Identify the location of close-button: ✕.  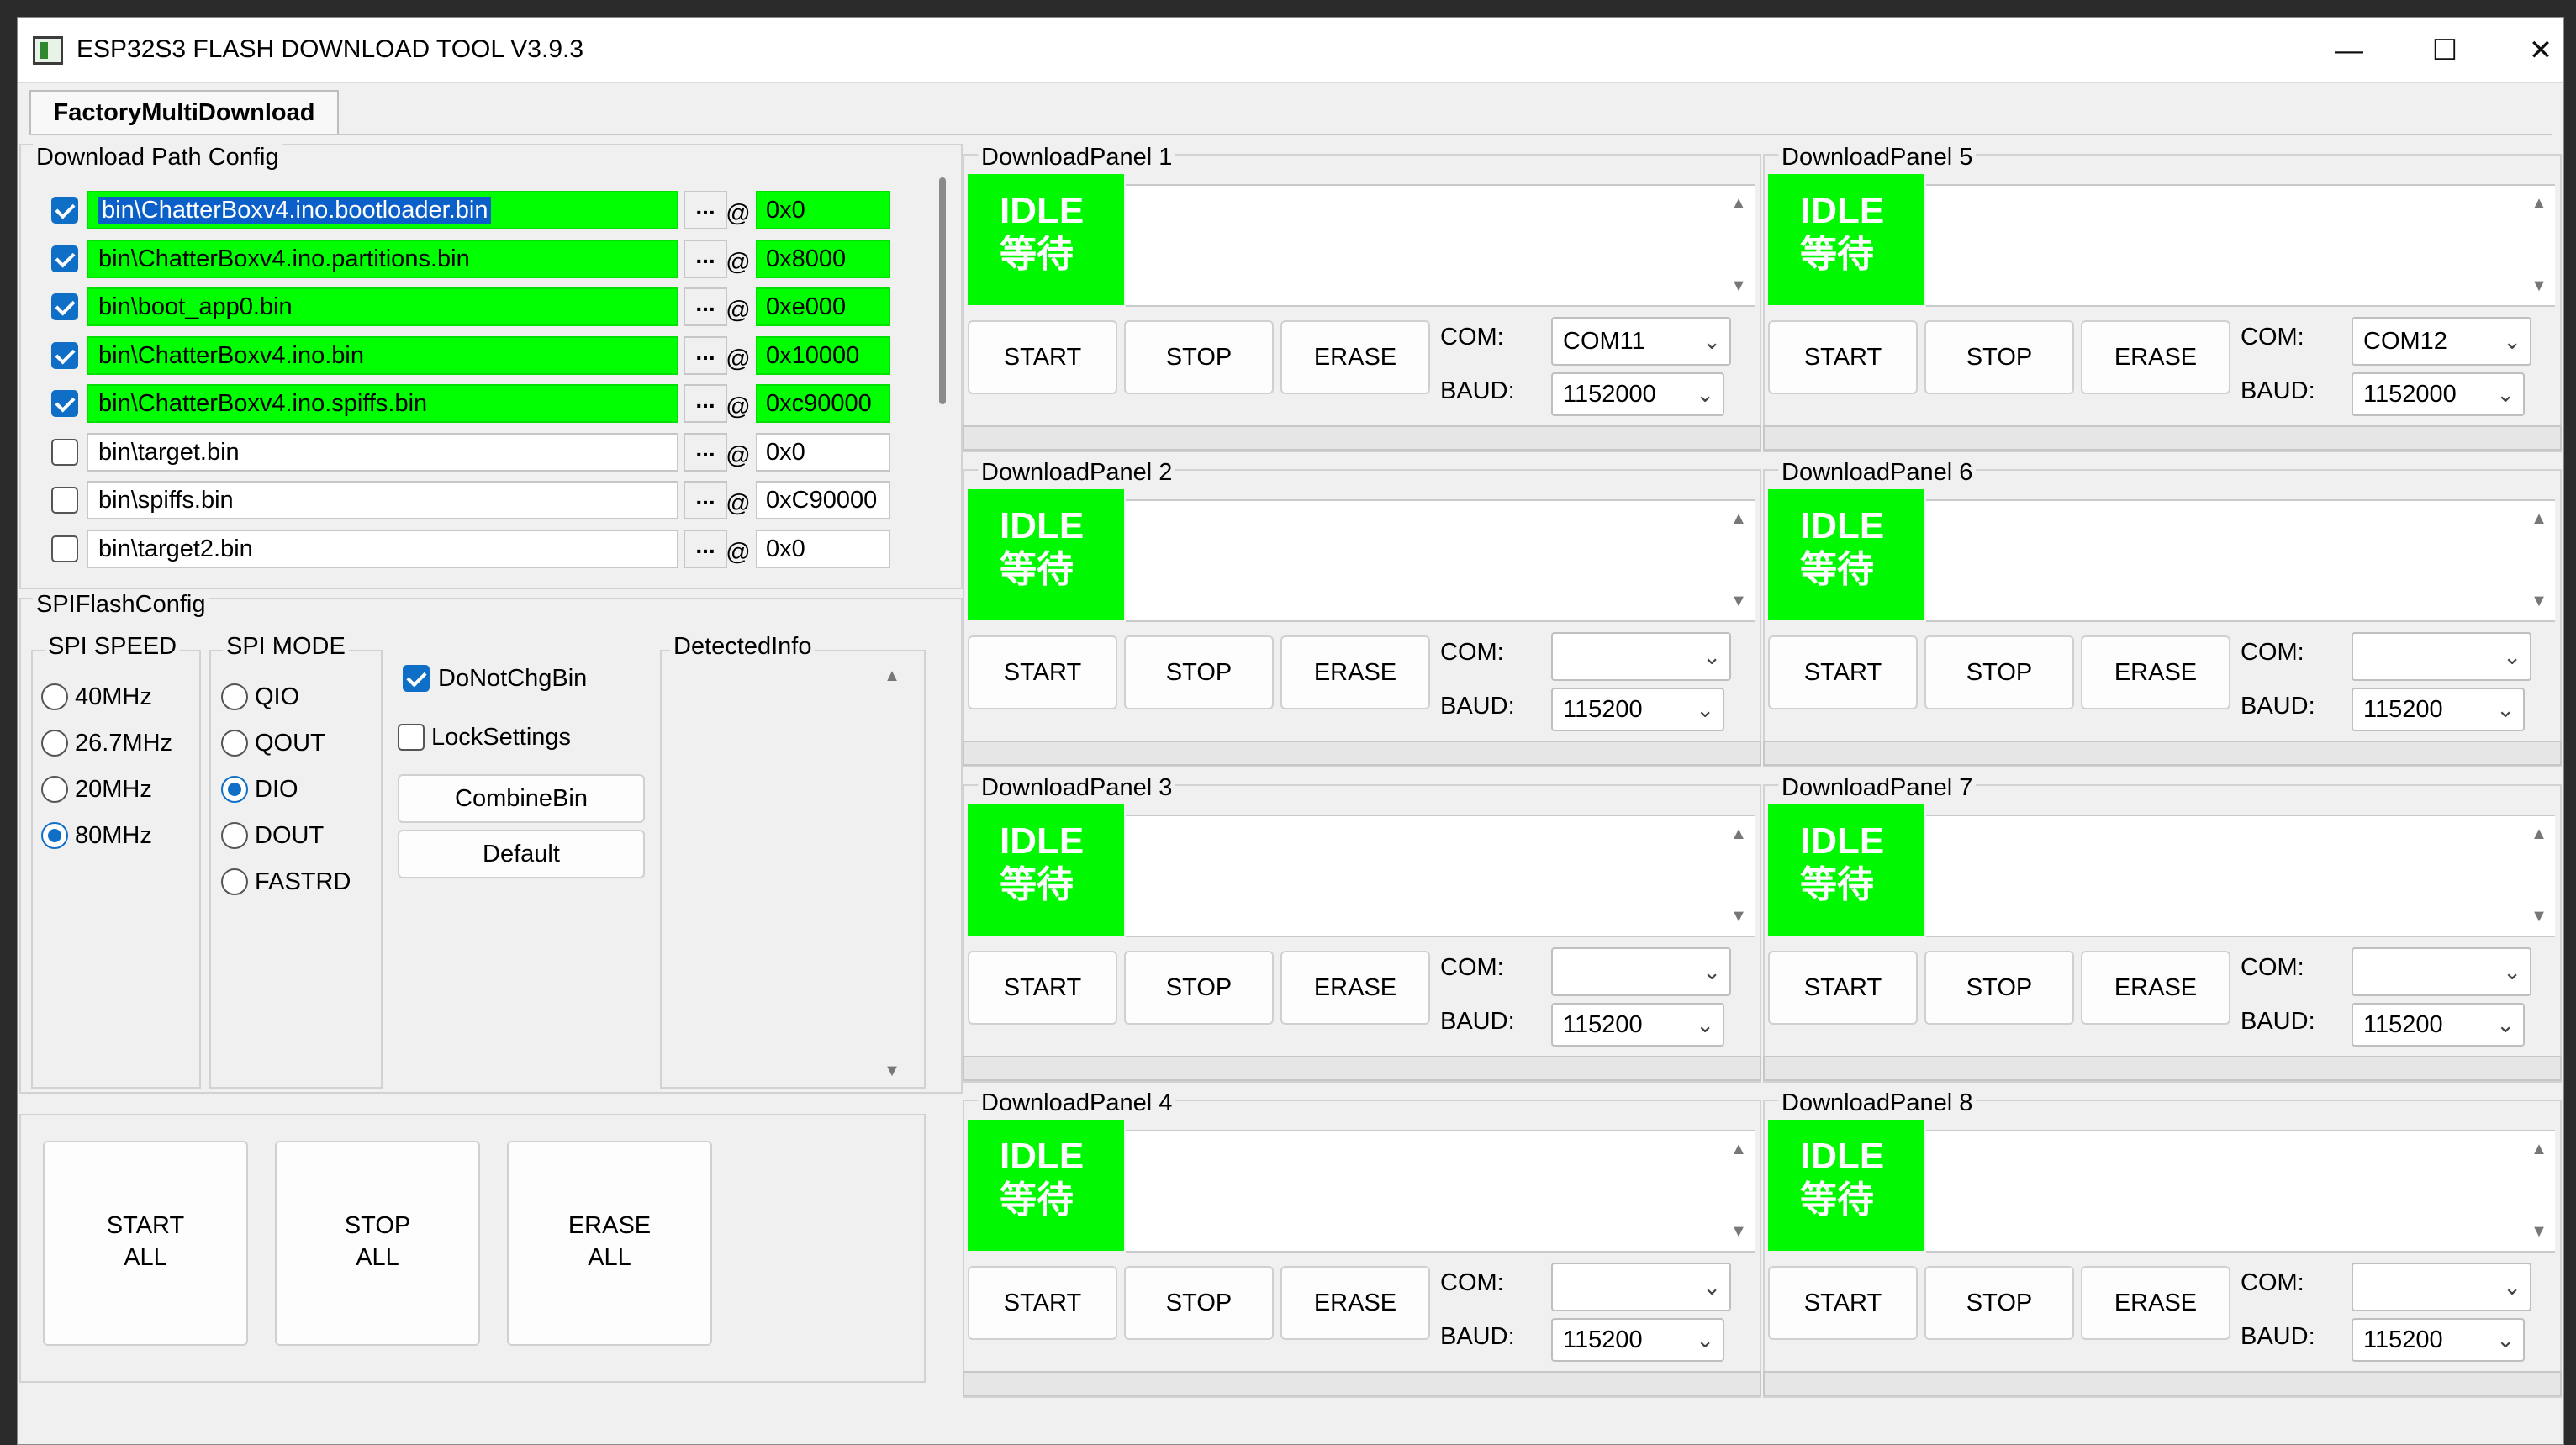
(2534, 50).